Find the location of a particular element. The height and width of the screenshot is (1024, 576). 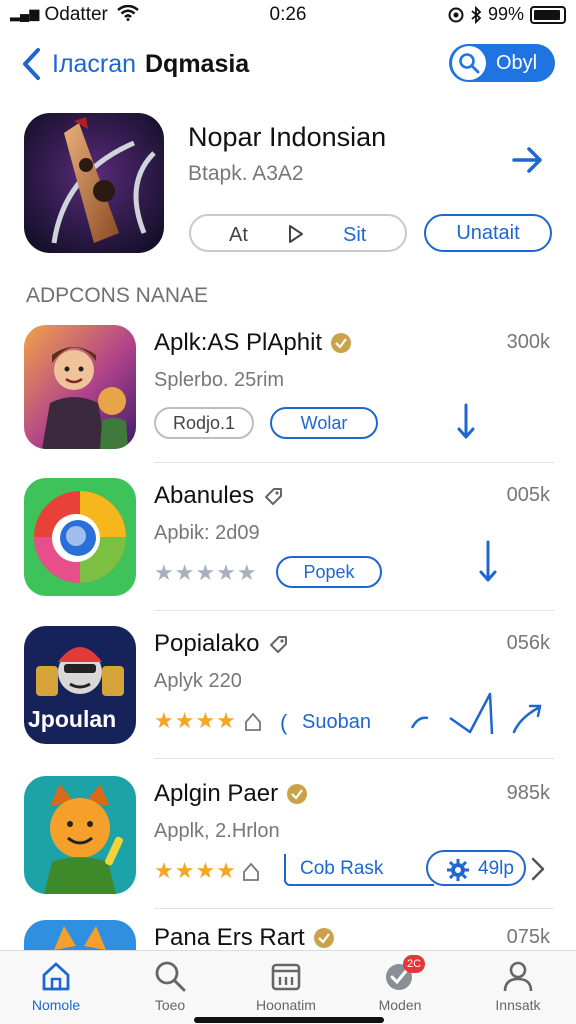

app-action-button: Cob Rask is located at coordinates (359, 870).